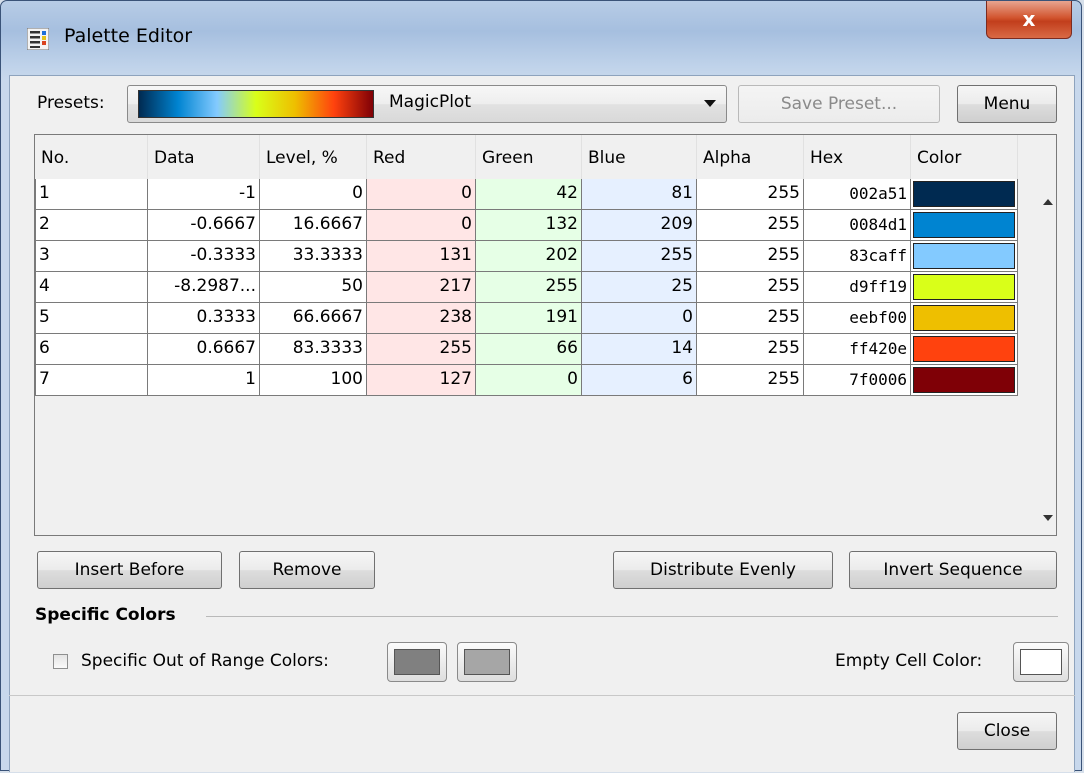 The width and height of the screenshot is (1084, 773). I want to click on cell-blue: 0, so click(639, 318).